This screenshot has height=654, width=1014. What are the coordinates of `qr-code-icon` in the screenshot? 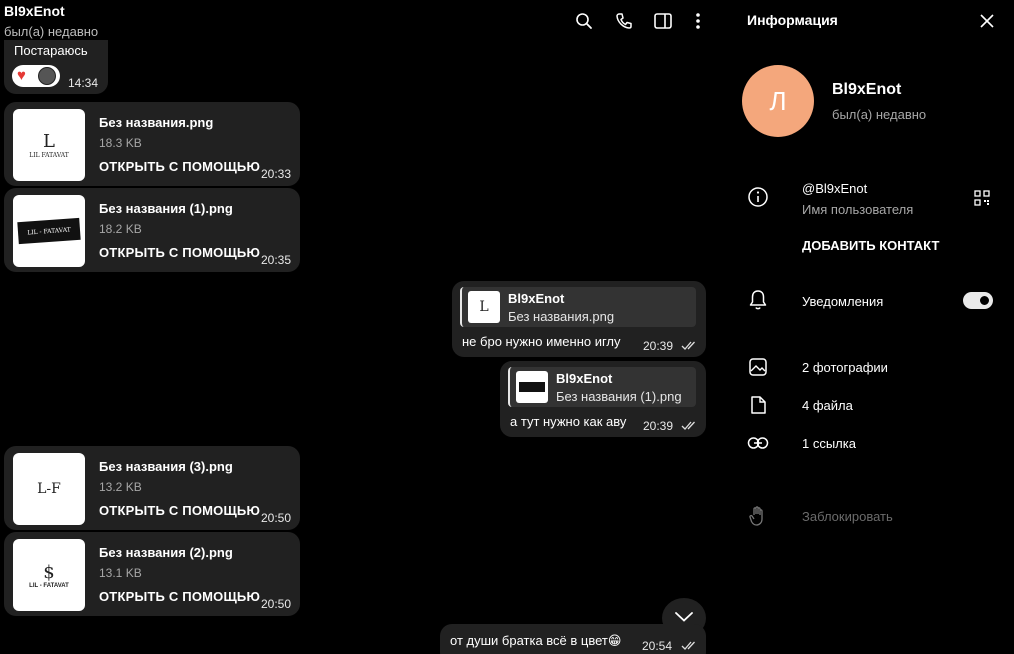 It's located at (983, 199).